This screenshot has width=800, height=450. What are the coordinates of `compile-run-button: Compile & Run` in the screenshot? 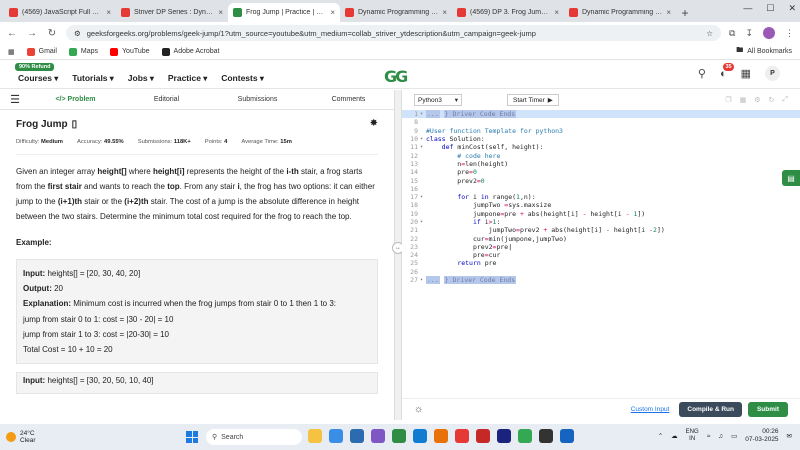 It's located at (710, 409).